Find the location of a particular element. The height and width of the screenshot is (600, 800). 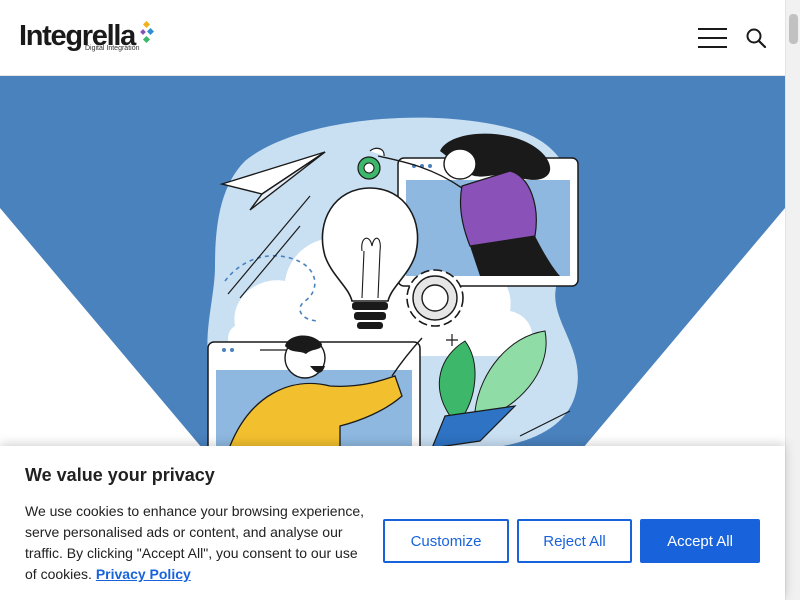

hamburger-menu-icon is located at coordinates (713, 38).